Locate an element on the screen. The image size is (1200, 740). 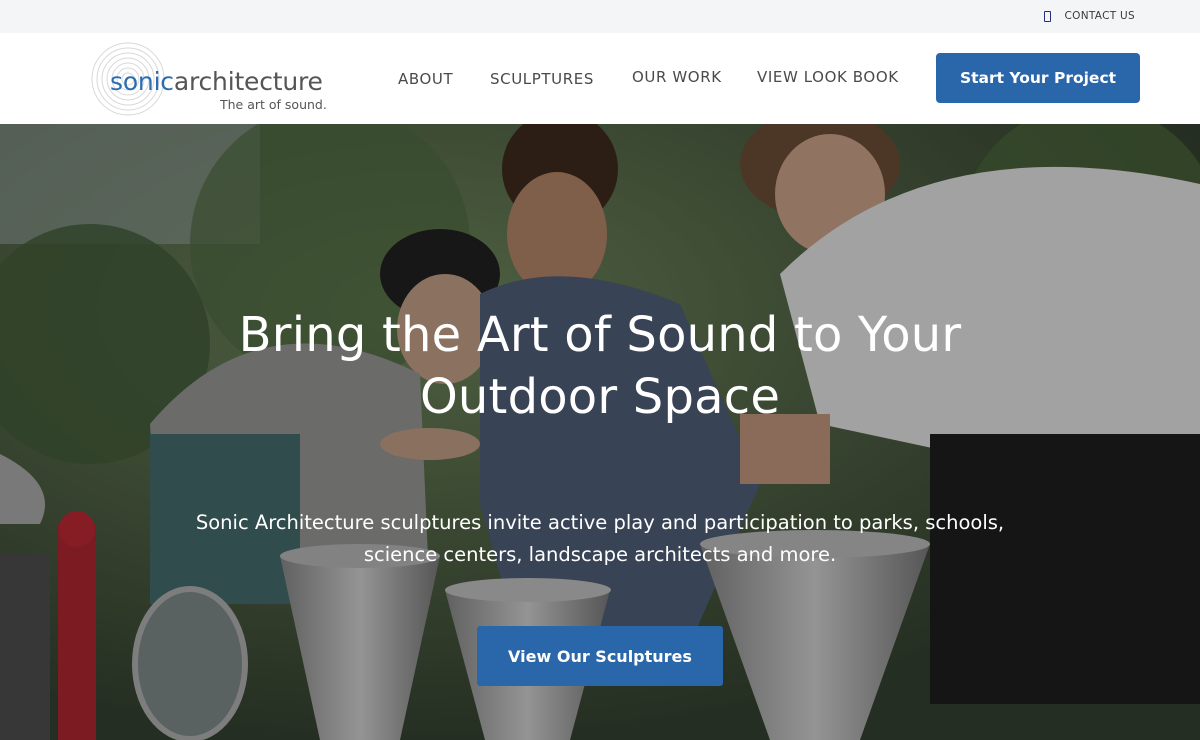
nav-item-our-work: OUR WORK is located at coordinates (677, 77).